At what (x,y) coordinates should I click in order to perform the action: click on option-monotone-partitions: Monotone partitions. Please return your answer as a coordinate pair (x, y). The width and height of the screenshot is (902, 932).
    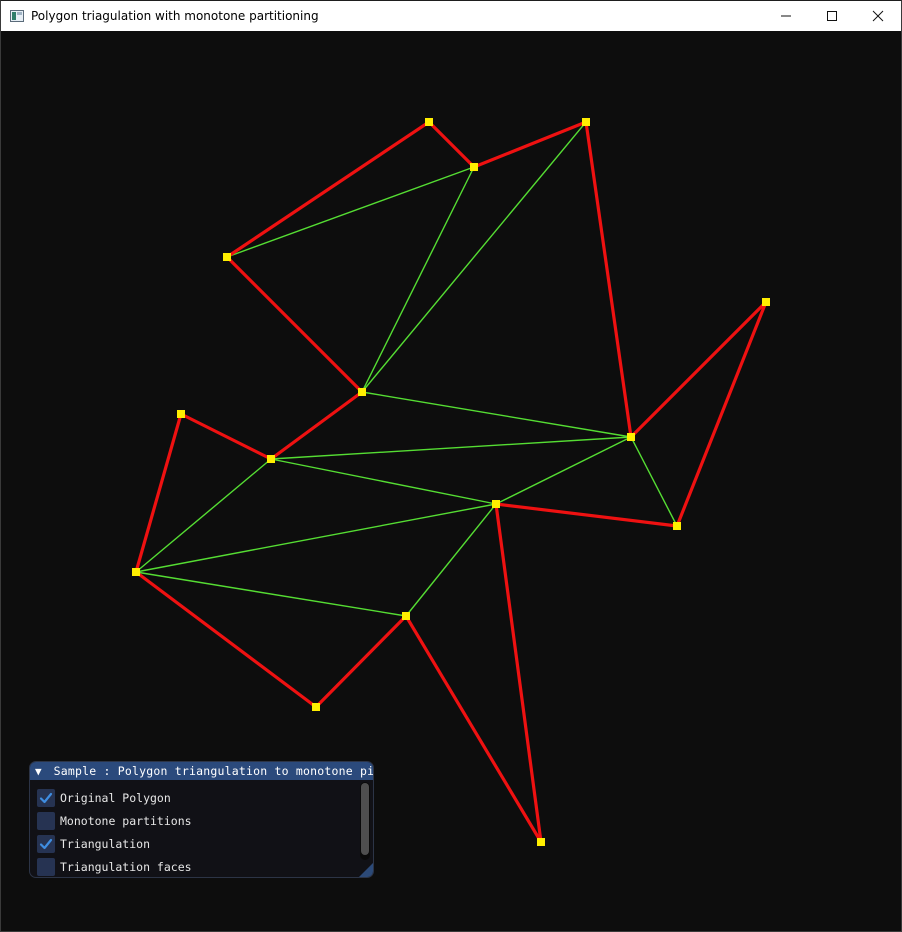
    Looking at the image, I should click on (201, 820).